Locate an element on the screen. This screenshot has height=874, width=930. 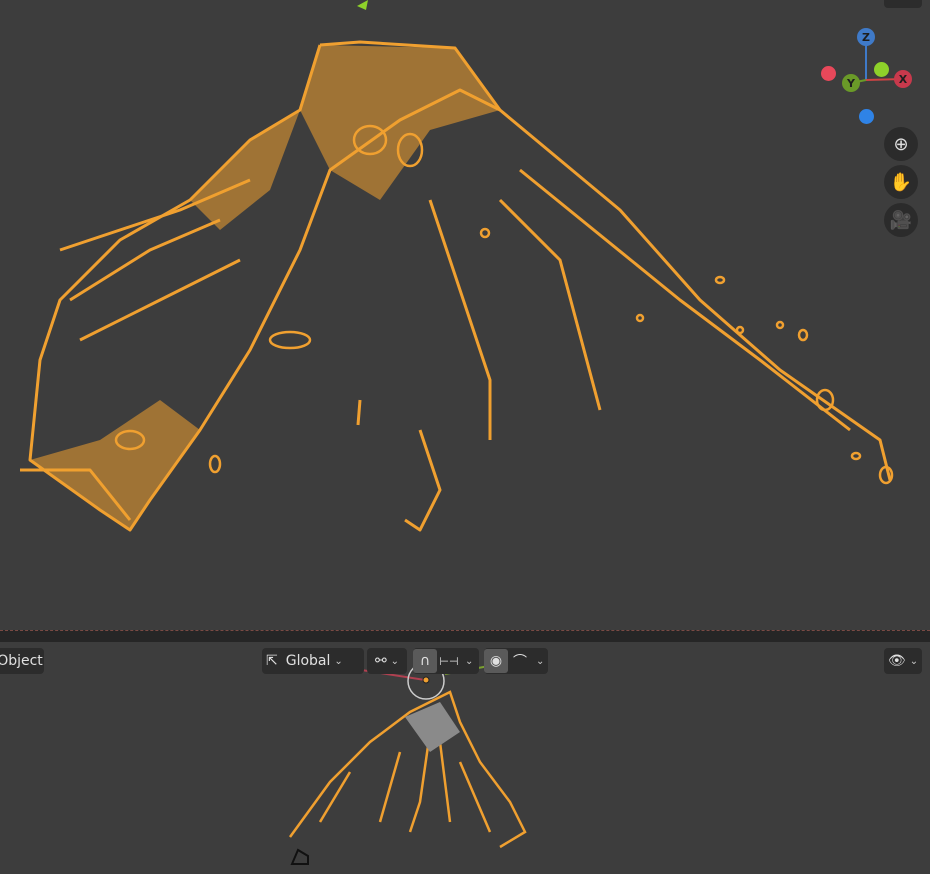
pan-hand-icon: ✋ is located at coordinates (901, 182).